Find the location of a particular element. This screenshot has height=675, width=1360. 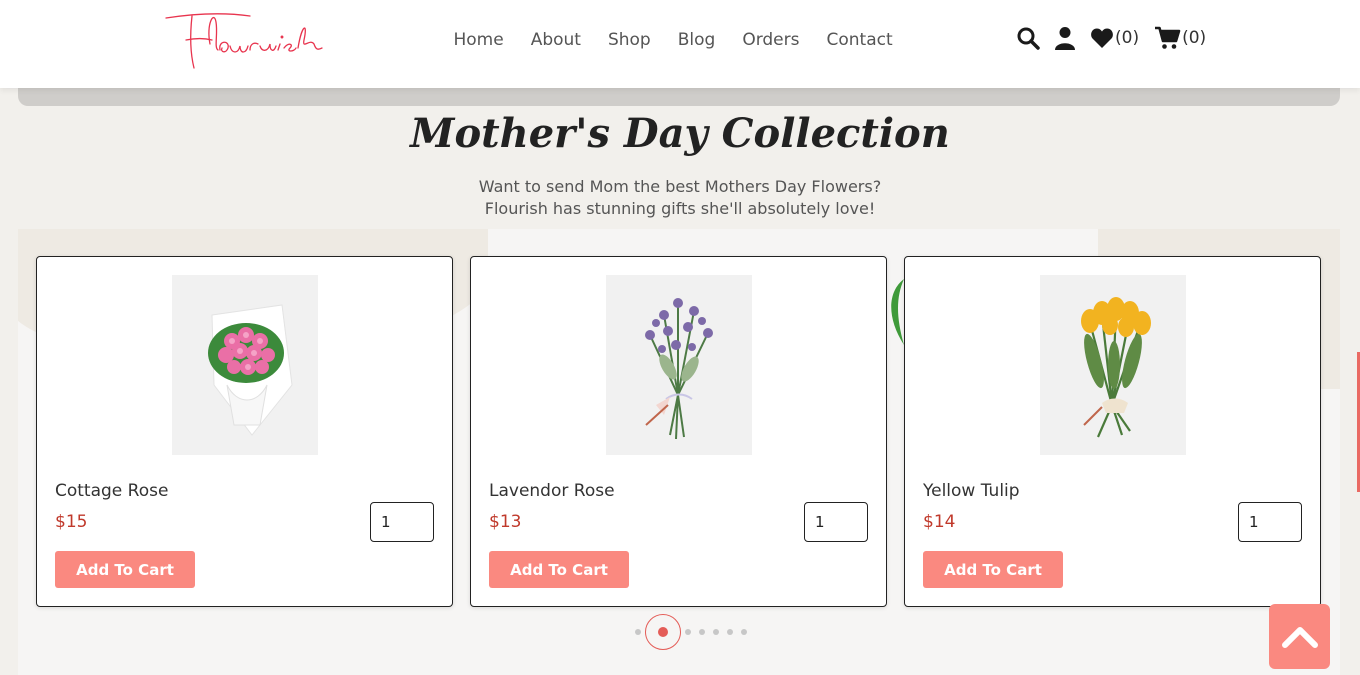

chevron-up-icon is located at coordinates (1299, 637).